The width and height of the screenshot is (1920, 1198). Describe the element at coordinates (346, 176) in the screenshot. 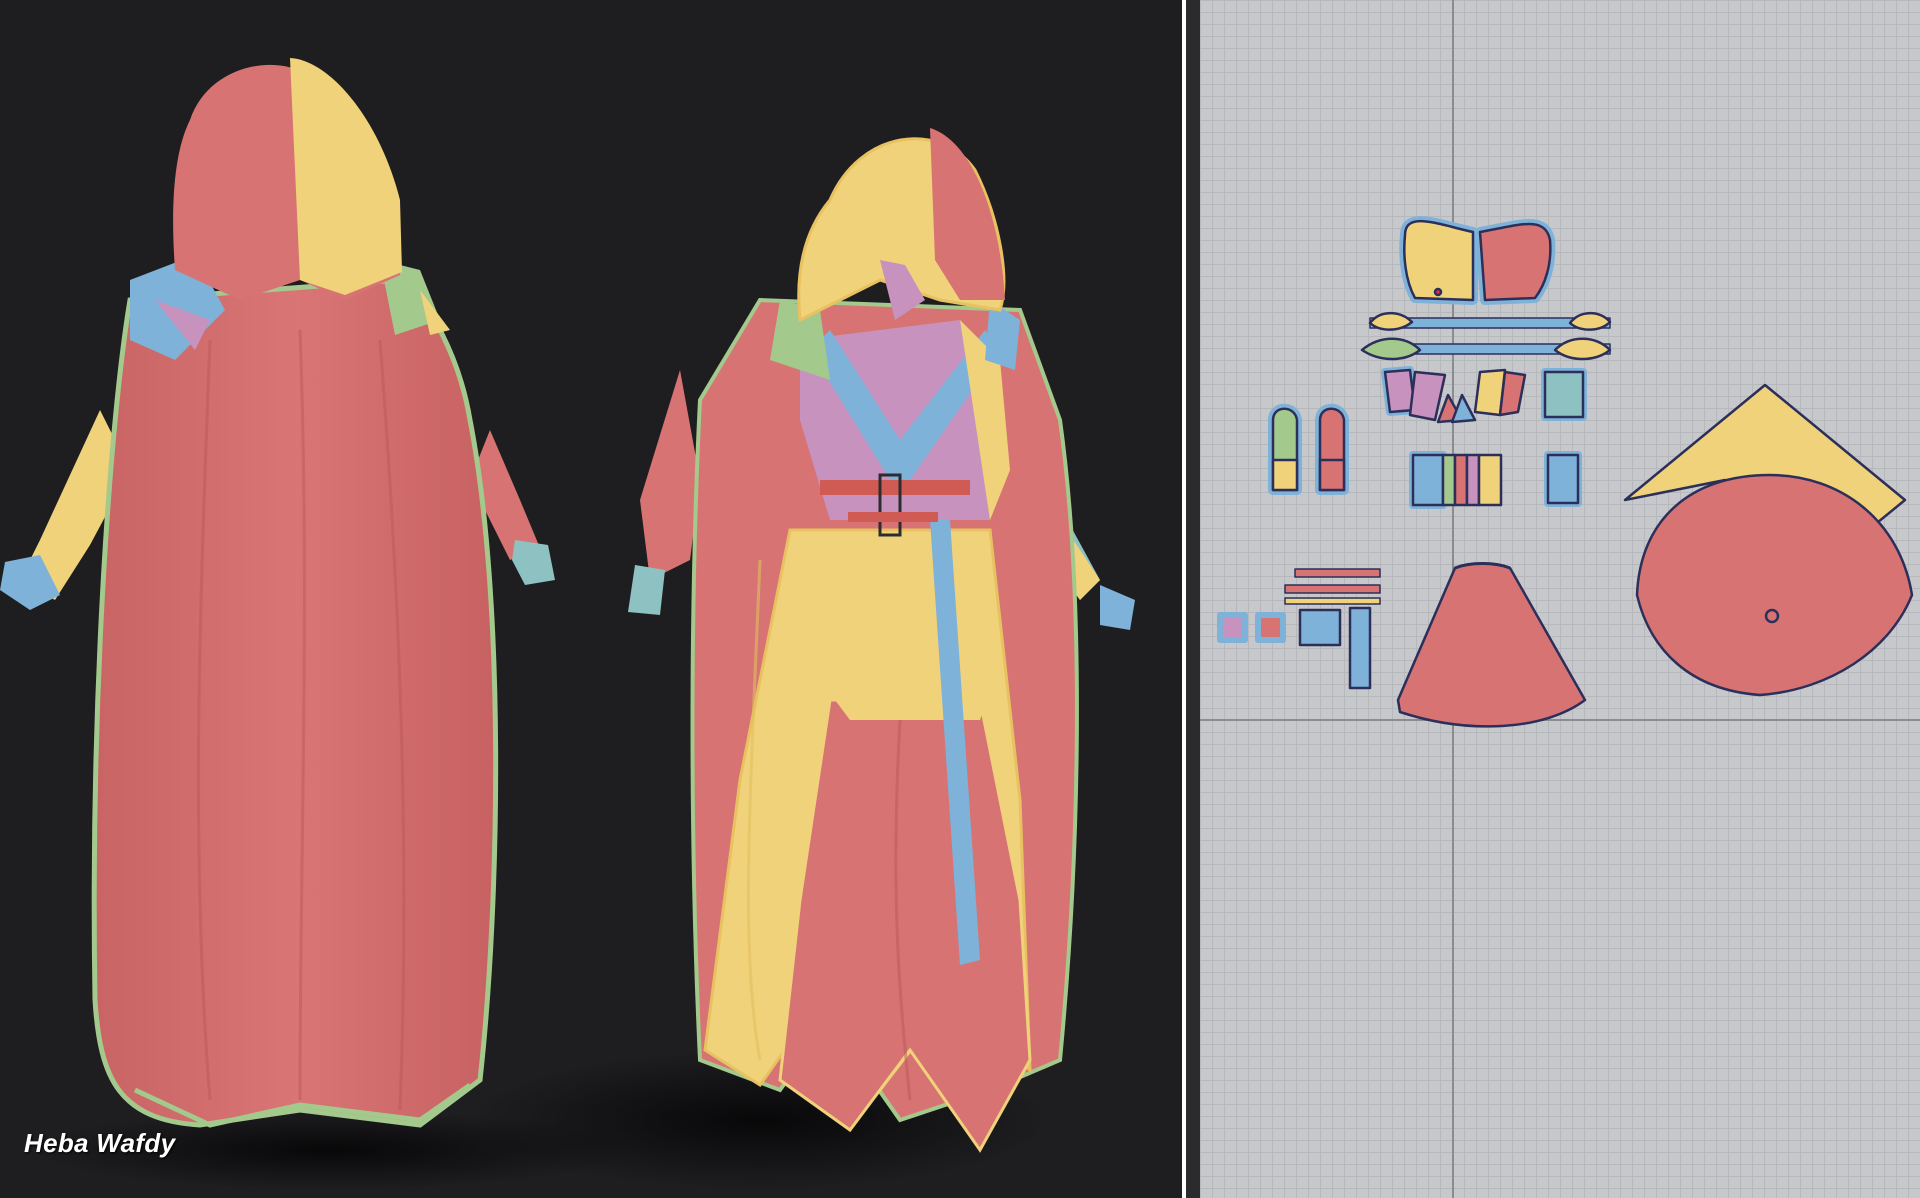

I see `hood-panel` at that location.